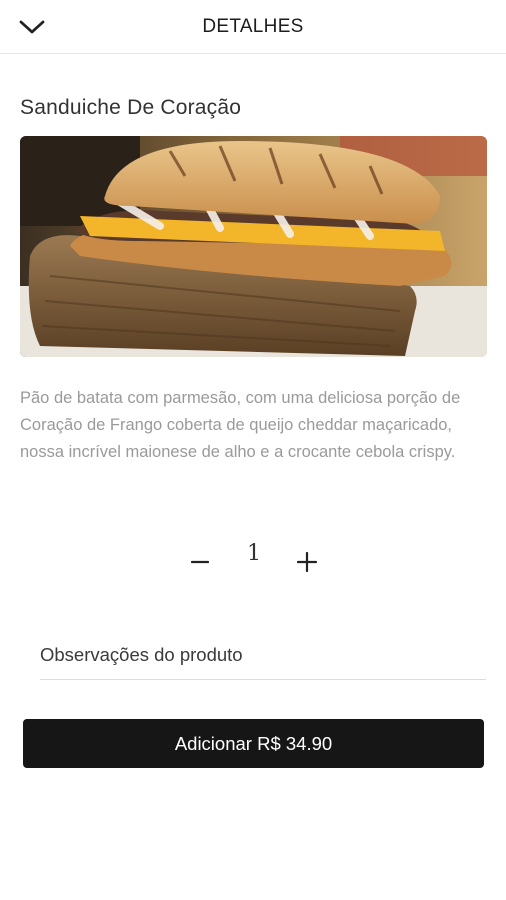  I want to click on page-title: DETALHES, so click(253, 26).